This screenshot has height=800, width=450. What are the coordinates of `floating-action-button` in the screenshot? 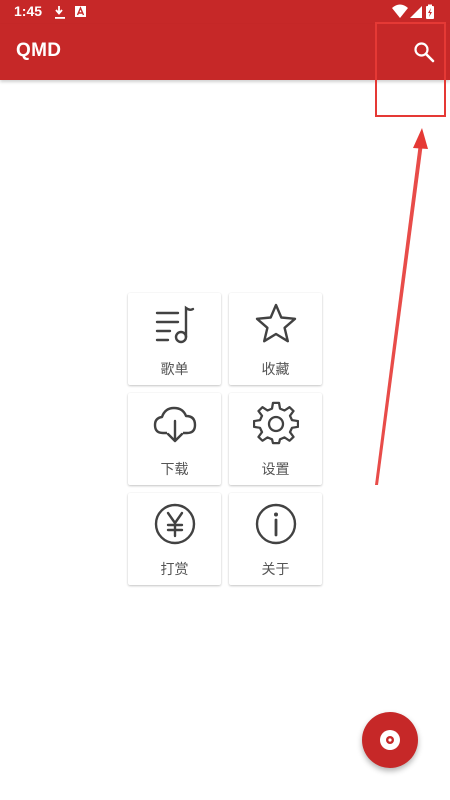 It's located at (390, 740).